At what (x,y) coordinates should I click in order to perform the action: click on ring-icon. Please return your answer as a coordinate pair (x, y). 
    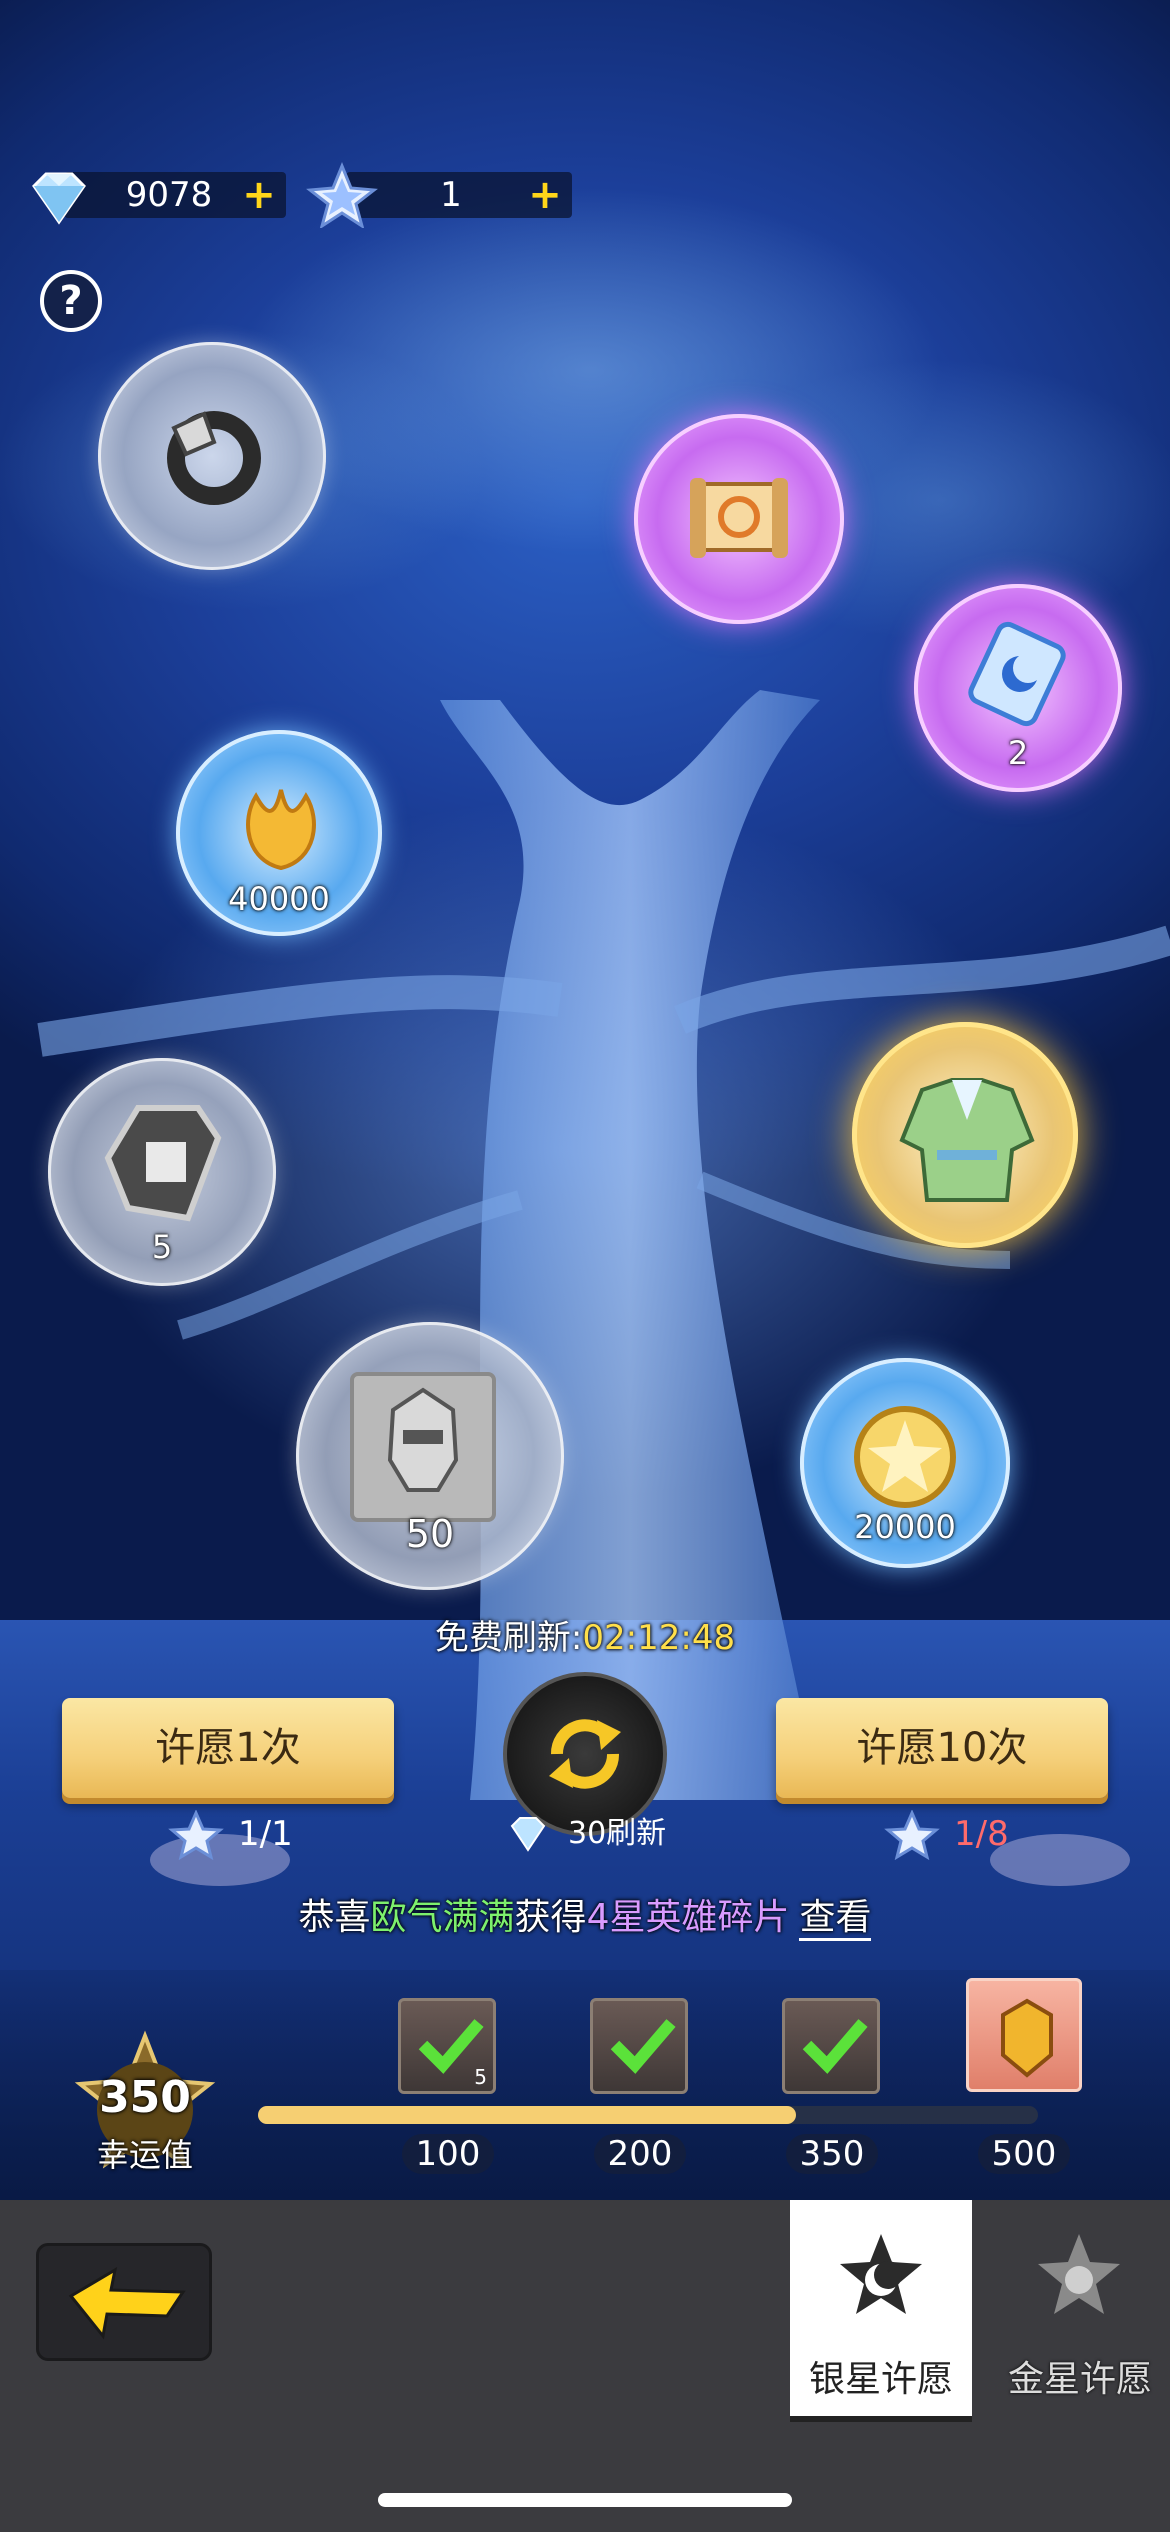
    Looking at the image, I should click on (214, 458).